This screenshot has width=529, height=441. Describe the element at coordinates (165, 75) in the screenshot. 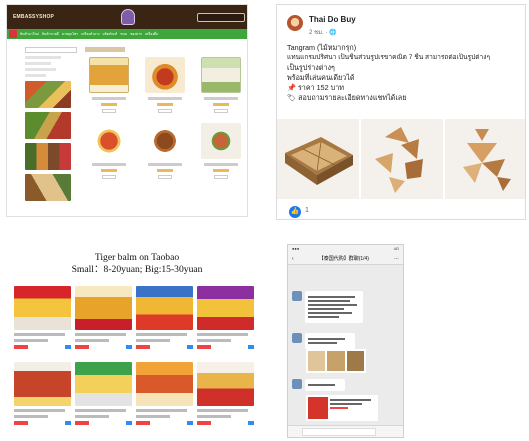

I see `spicy-sauce-jar-product` at that location.